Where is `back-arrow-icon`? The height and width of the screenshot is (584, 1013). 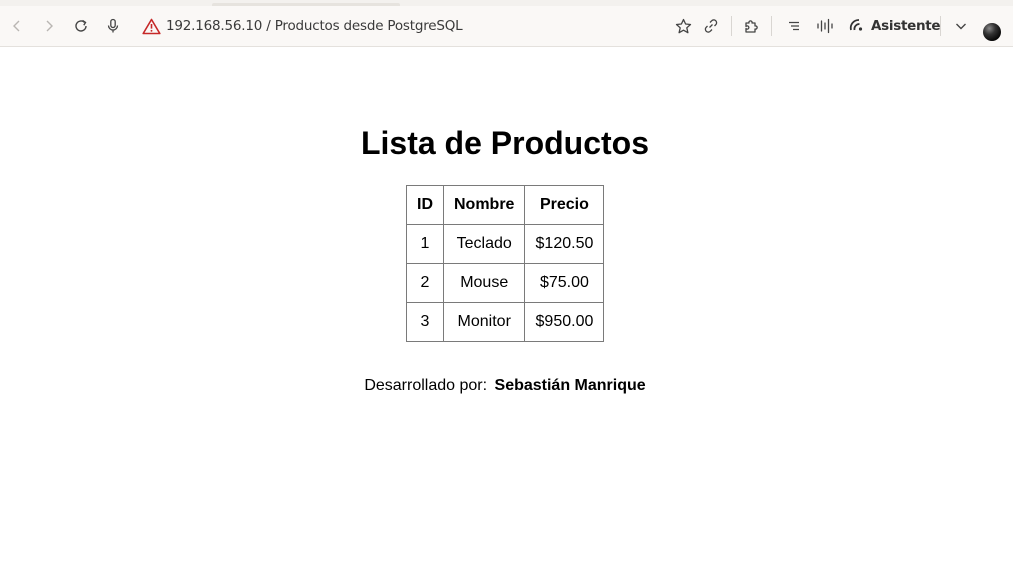
back-arrow-icon is located at coordinates (17, 26).